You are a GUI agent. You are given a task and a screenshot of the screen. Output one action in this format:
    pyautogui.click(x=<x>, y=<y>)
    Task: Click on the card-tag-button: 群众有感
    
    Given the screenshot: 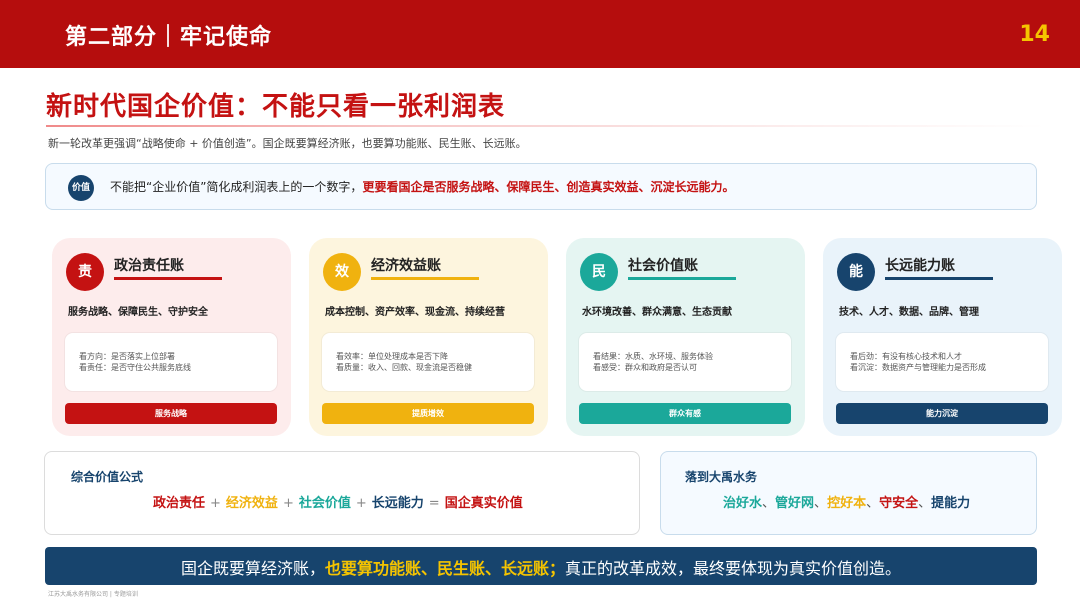 What is the action you would take?
    pyautogui.click(x=685, y=413)
    